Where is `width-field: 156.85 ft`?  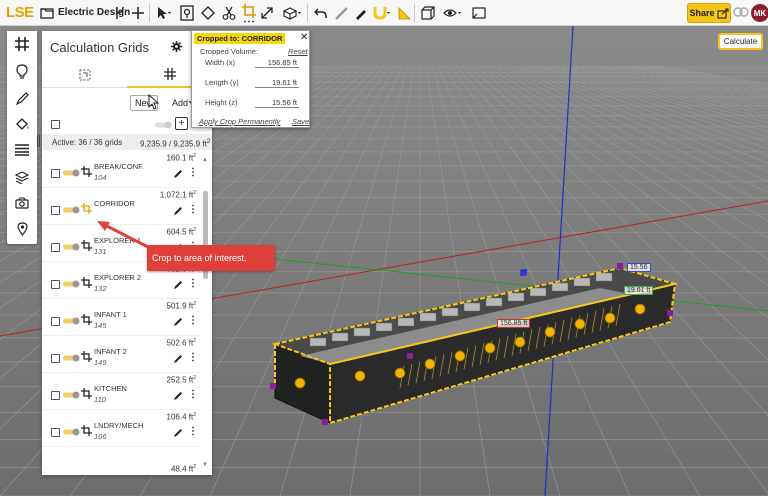
width-field: 156.85 ft is located at coordinates (277, 63).